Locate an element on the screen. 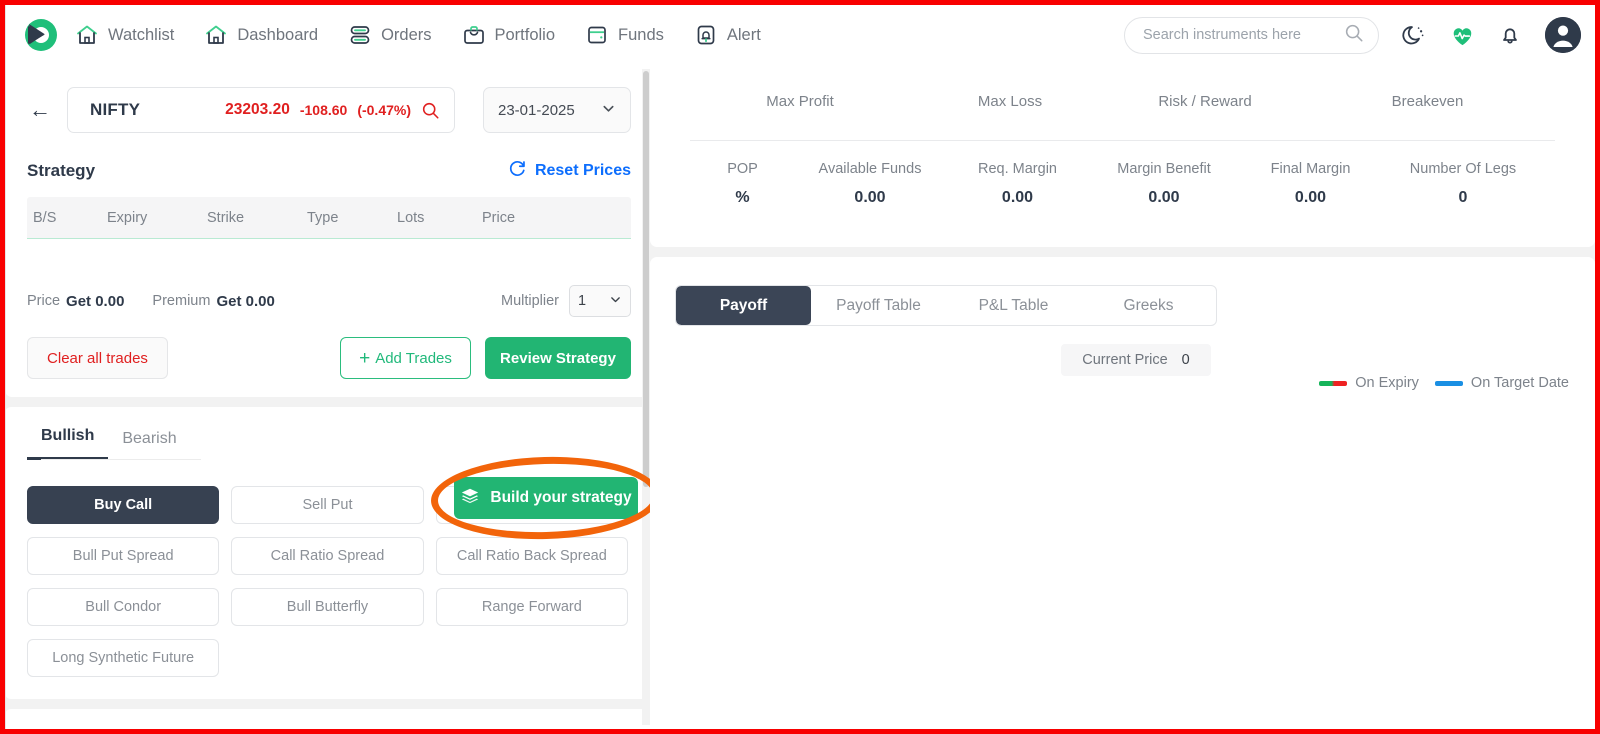 This screenshot has height=734, width=1600. expiry-select: 23-01-2025 is located at coordinates (557, 110).